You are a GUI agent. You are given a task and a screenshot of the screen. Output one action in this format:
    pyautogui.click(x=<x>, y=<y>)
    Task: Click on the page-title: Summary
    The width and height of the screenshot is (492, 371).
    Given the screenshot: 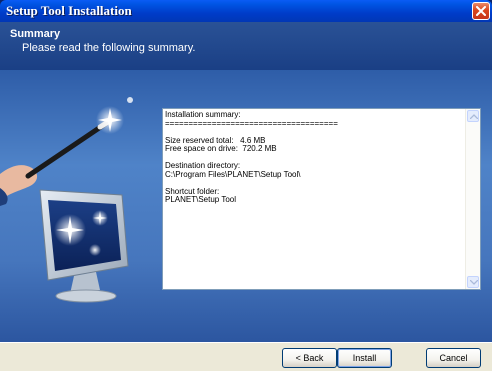 What is the action you would take?
    pyautogui.click(x=35, y=34)
    